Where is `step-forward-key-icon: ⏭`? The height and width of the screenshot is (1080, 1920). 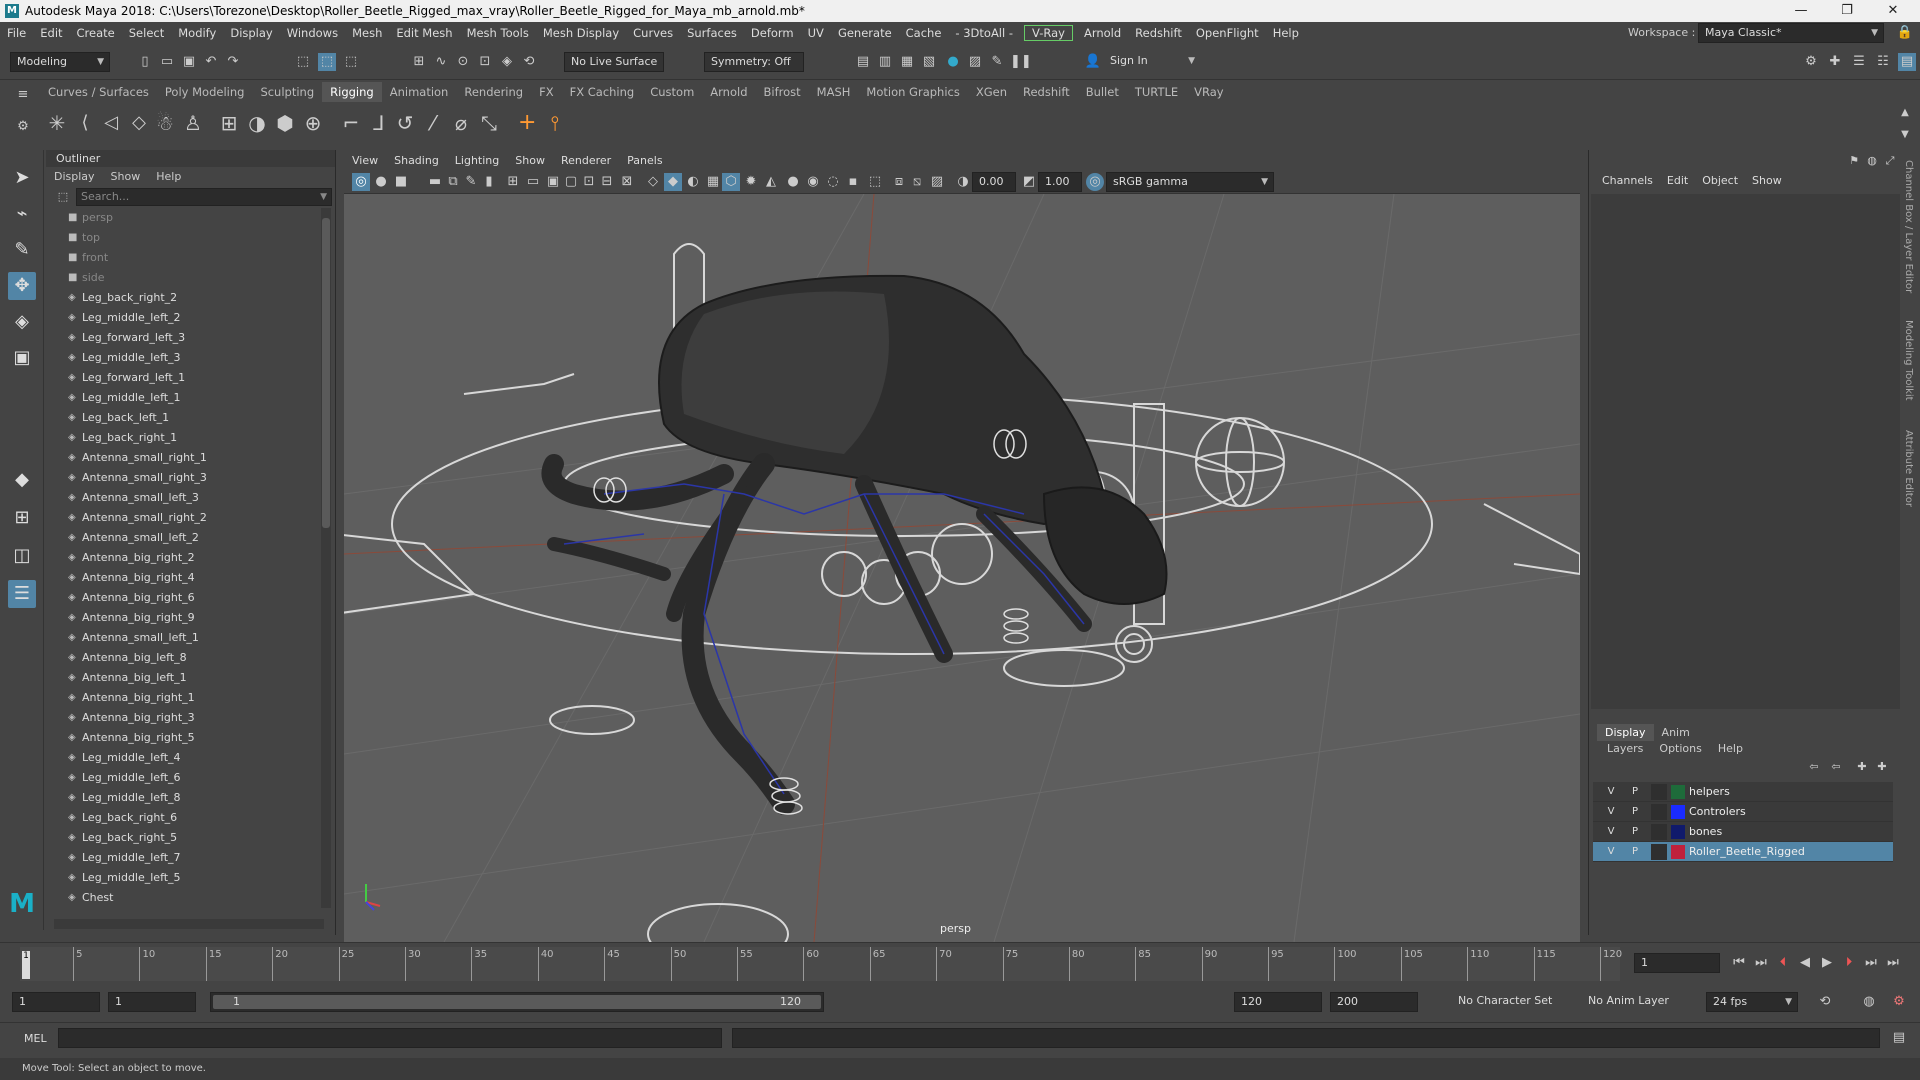 step-forward-key-icon: ⏭ is located at coordinates (1871, 963).